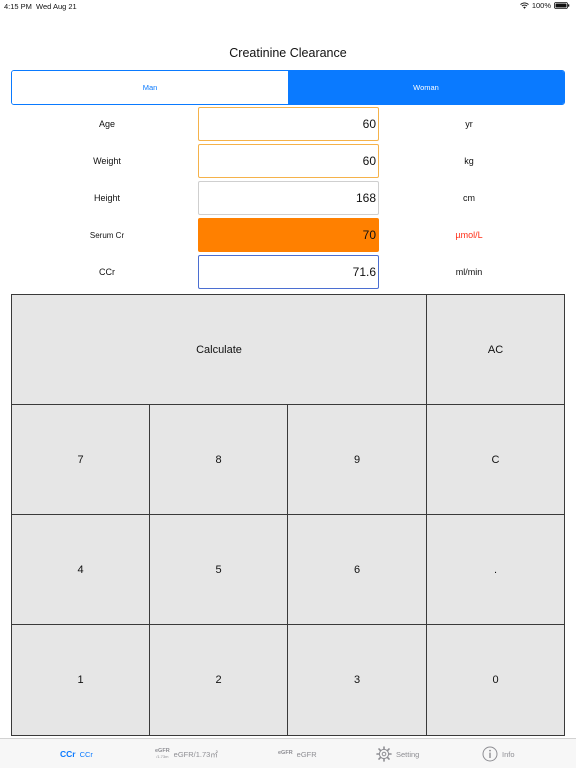 The image size is (576, 768). I want to click on egfr-173-icon: eGFR /1.73m, so click(162, 754).